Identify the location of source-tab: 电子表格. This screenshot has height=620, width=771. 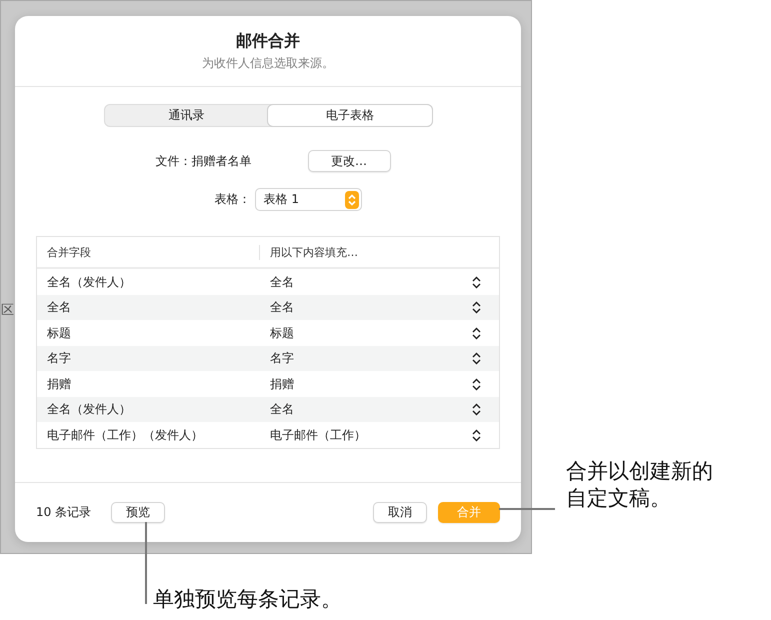
(350, 115).